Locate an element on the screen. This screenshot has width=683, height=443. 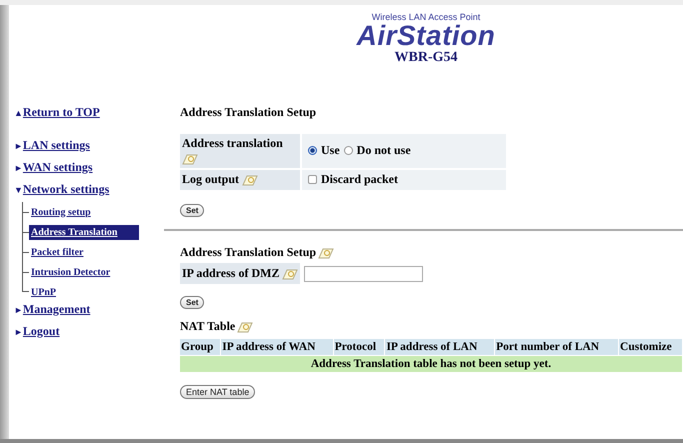
nav-link: Management is located at coordinates (56, 309).